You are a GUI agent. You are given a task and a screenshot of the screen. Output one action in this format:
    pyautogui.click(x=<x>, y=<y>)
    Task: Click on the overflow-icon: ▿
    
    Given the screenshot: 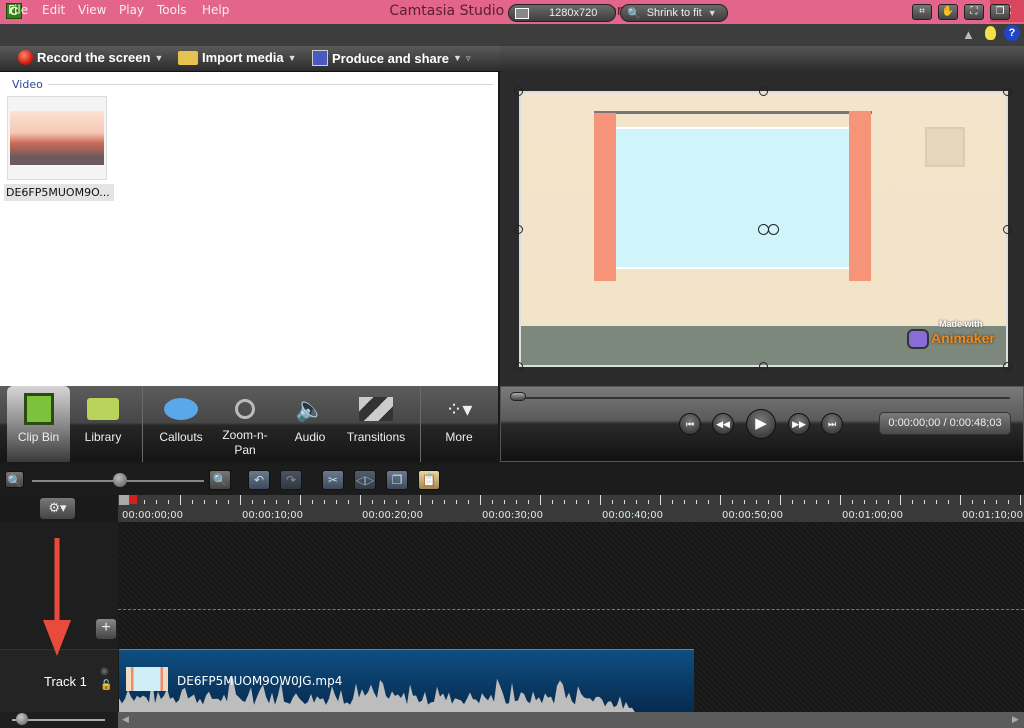 What is the action you would take?
    pyautogui.click(x=468, y=58)
    